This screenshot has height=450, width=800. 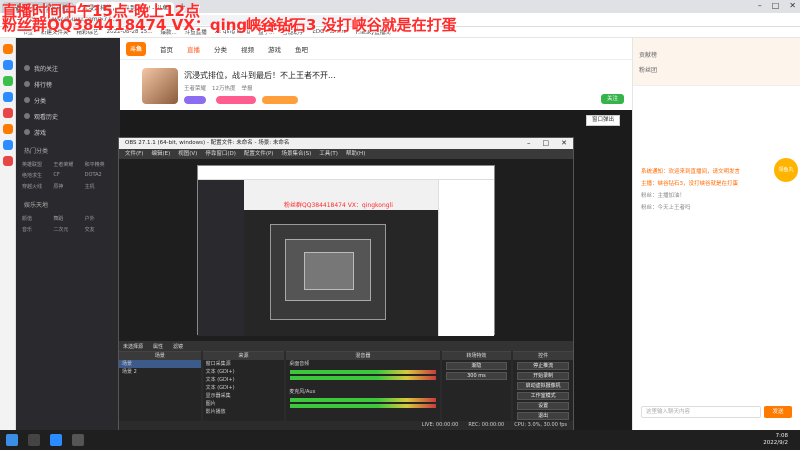 What do you see at coordinates (543, 416) in the screenshot?
I see `exit-button: 退出` at bounding box center [543, 416].